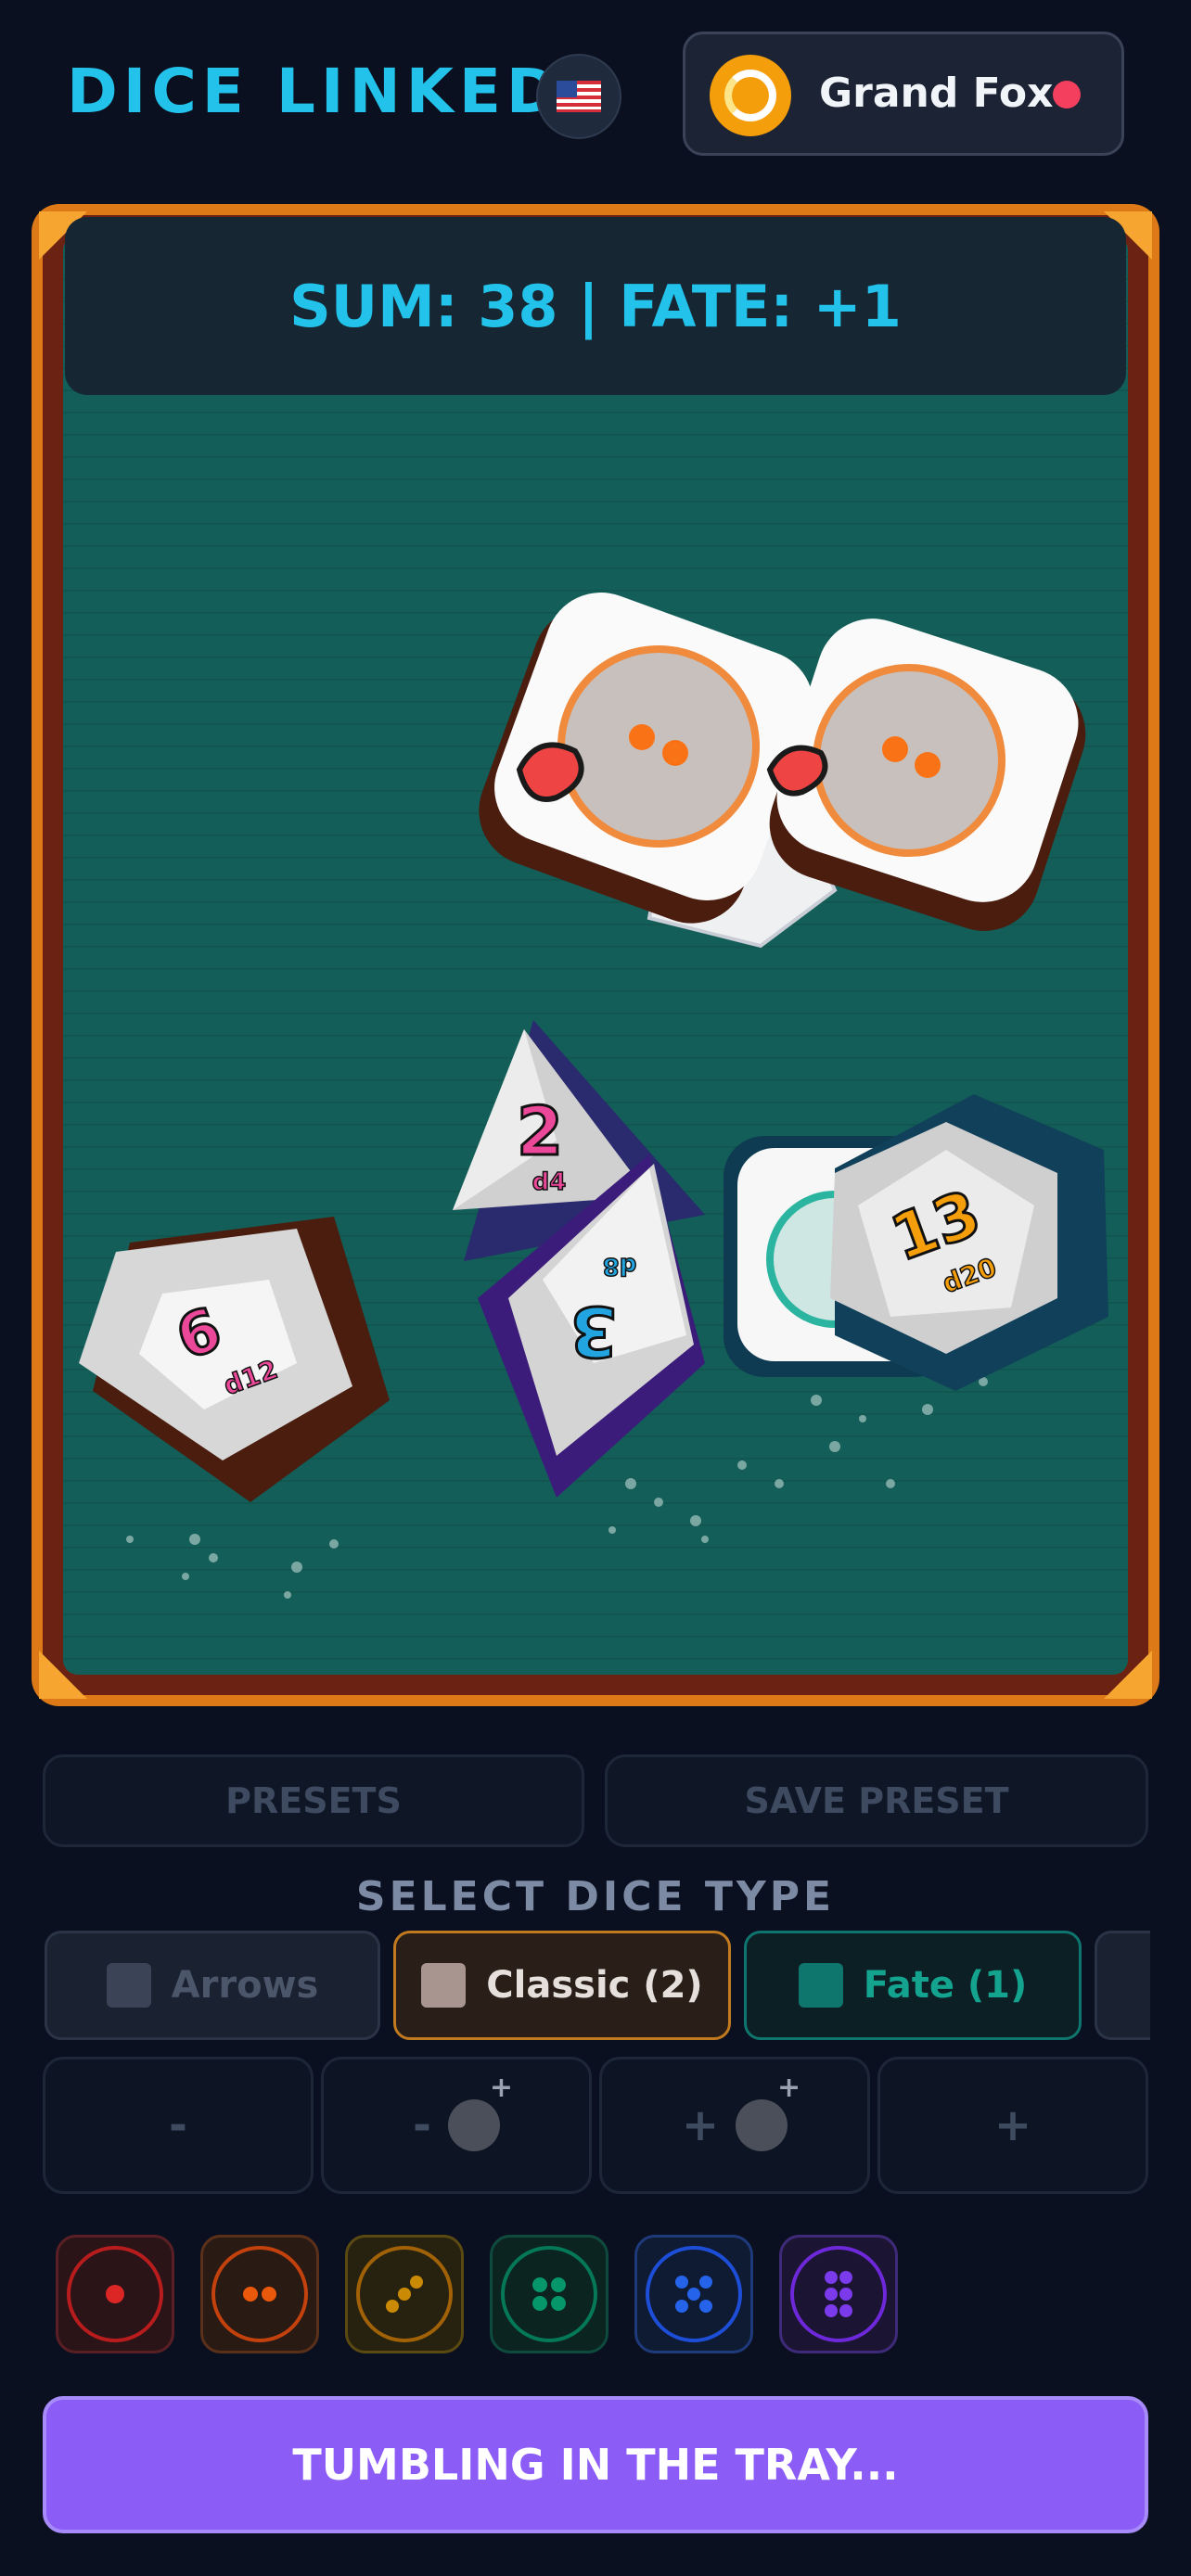 The image size is (1191, 2576). What do you see at coordinates (315, 92) in the screenshot?
I see `app-title: DICE LINKED` at bounding box center [315, 92].